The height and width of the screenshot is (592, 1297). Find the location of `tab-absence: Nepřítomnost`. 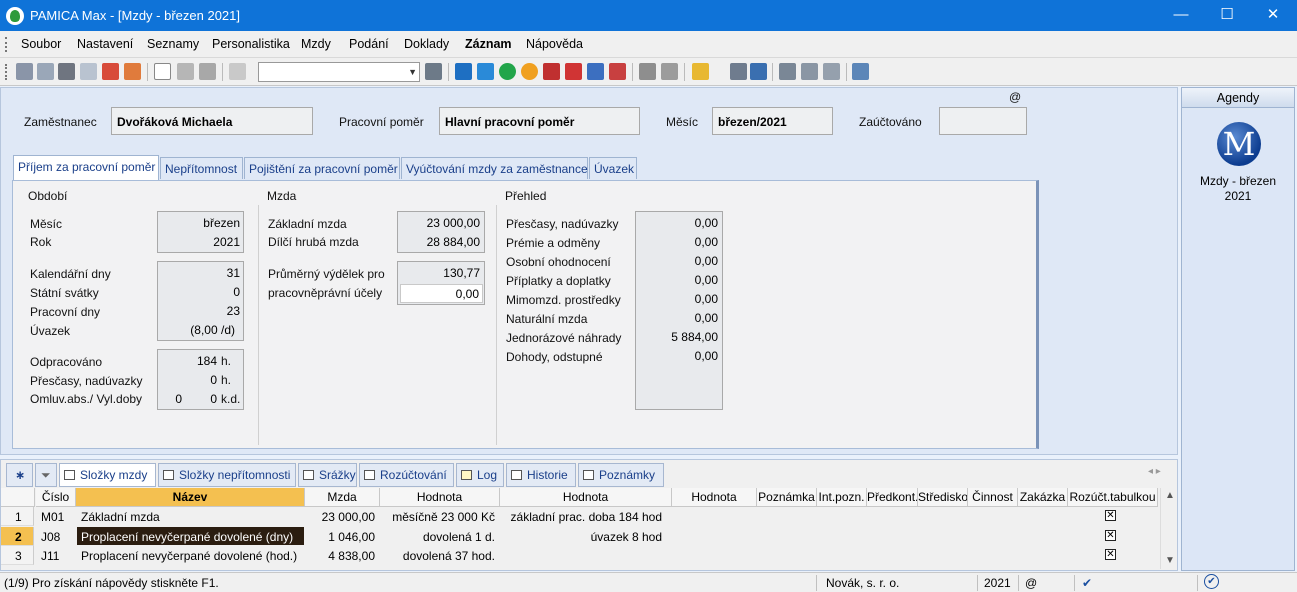

tab-absence: Nepřítomnost is located at coordinates (201, 168).